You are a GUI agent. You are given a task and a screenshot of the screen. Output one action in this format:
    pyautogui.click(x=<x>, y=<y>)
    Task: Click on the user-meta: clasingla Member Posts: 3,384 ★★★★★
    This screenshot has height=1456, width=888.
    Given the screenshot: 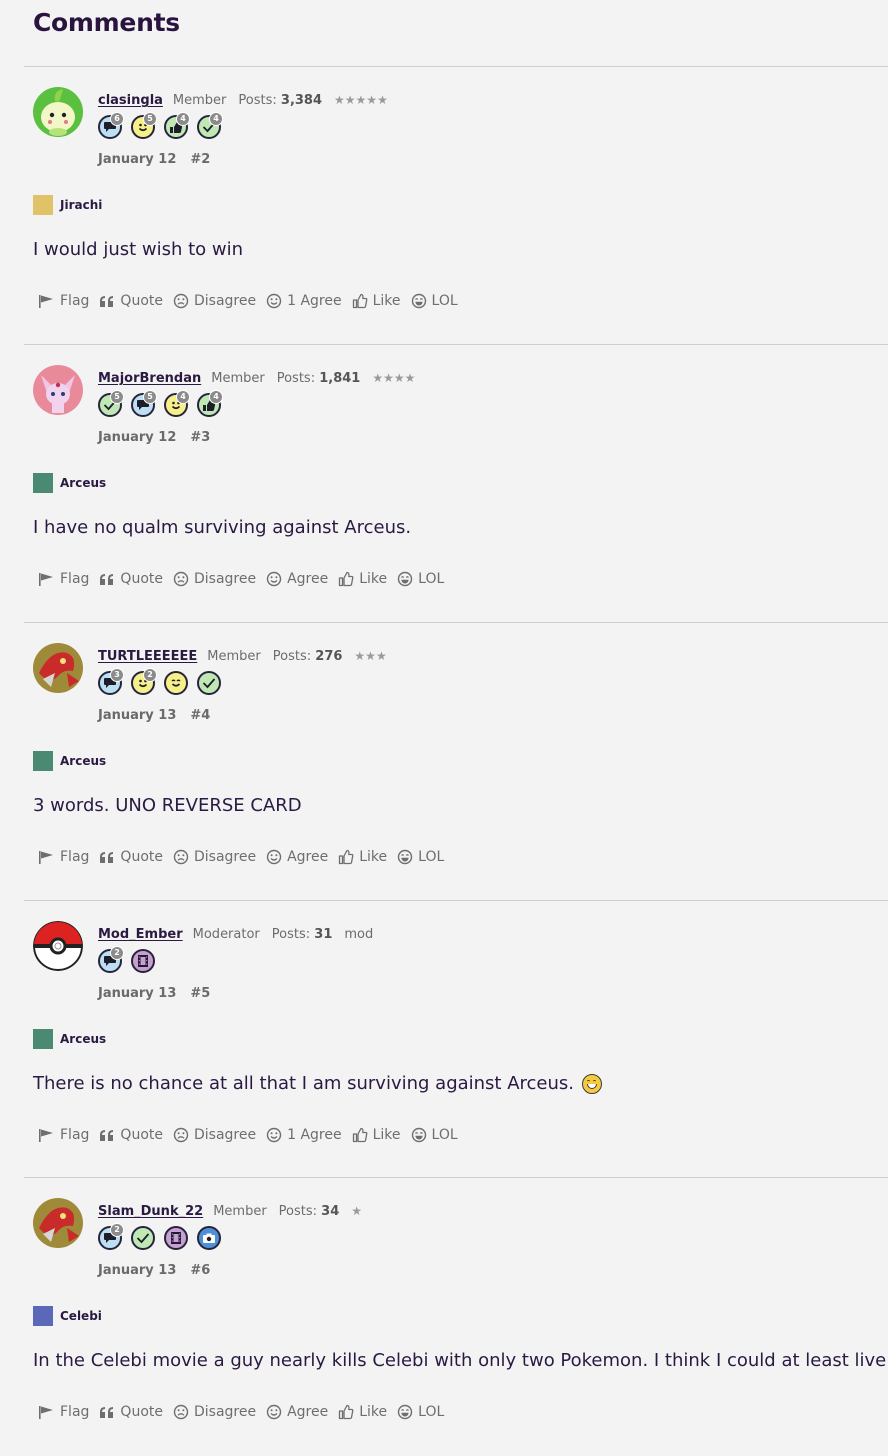 What is the action you would take?
    pyautogui.click(x=243, y=100)
    